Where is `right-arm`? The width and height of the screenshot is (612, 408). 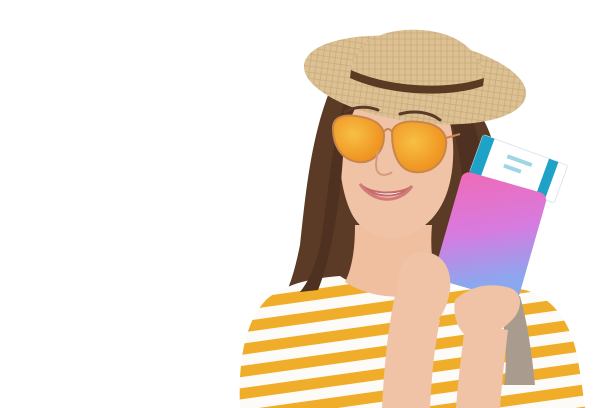 right-arm is located at coordinates (482, 366).